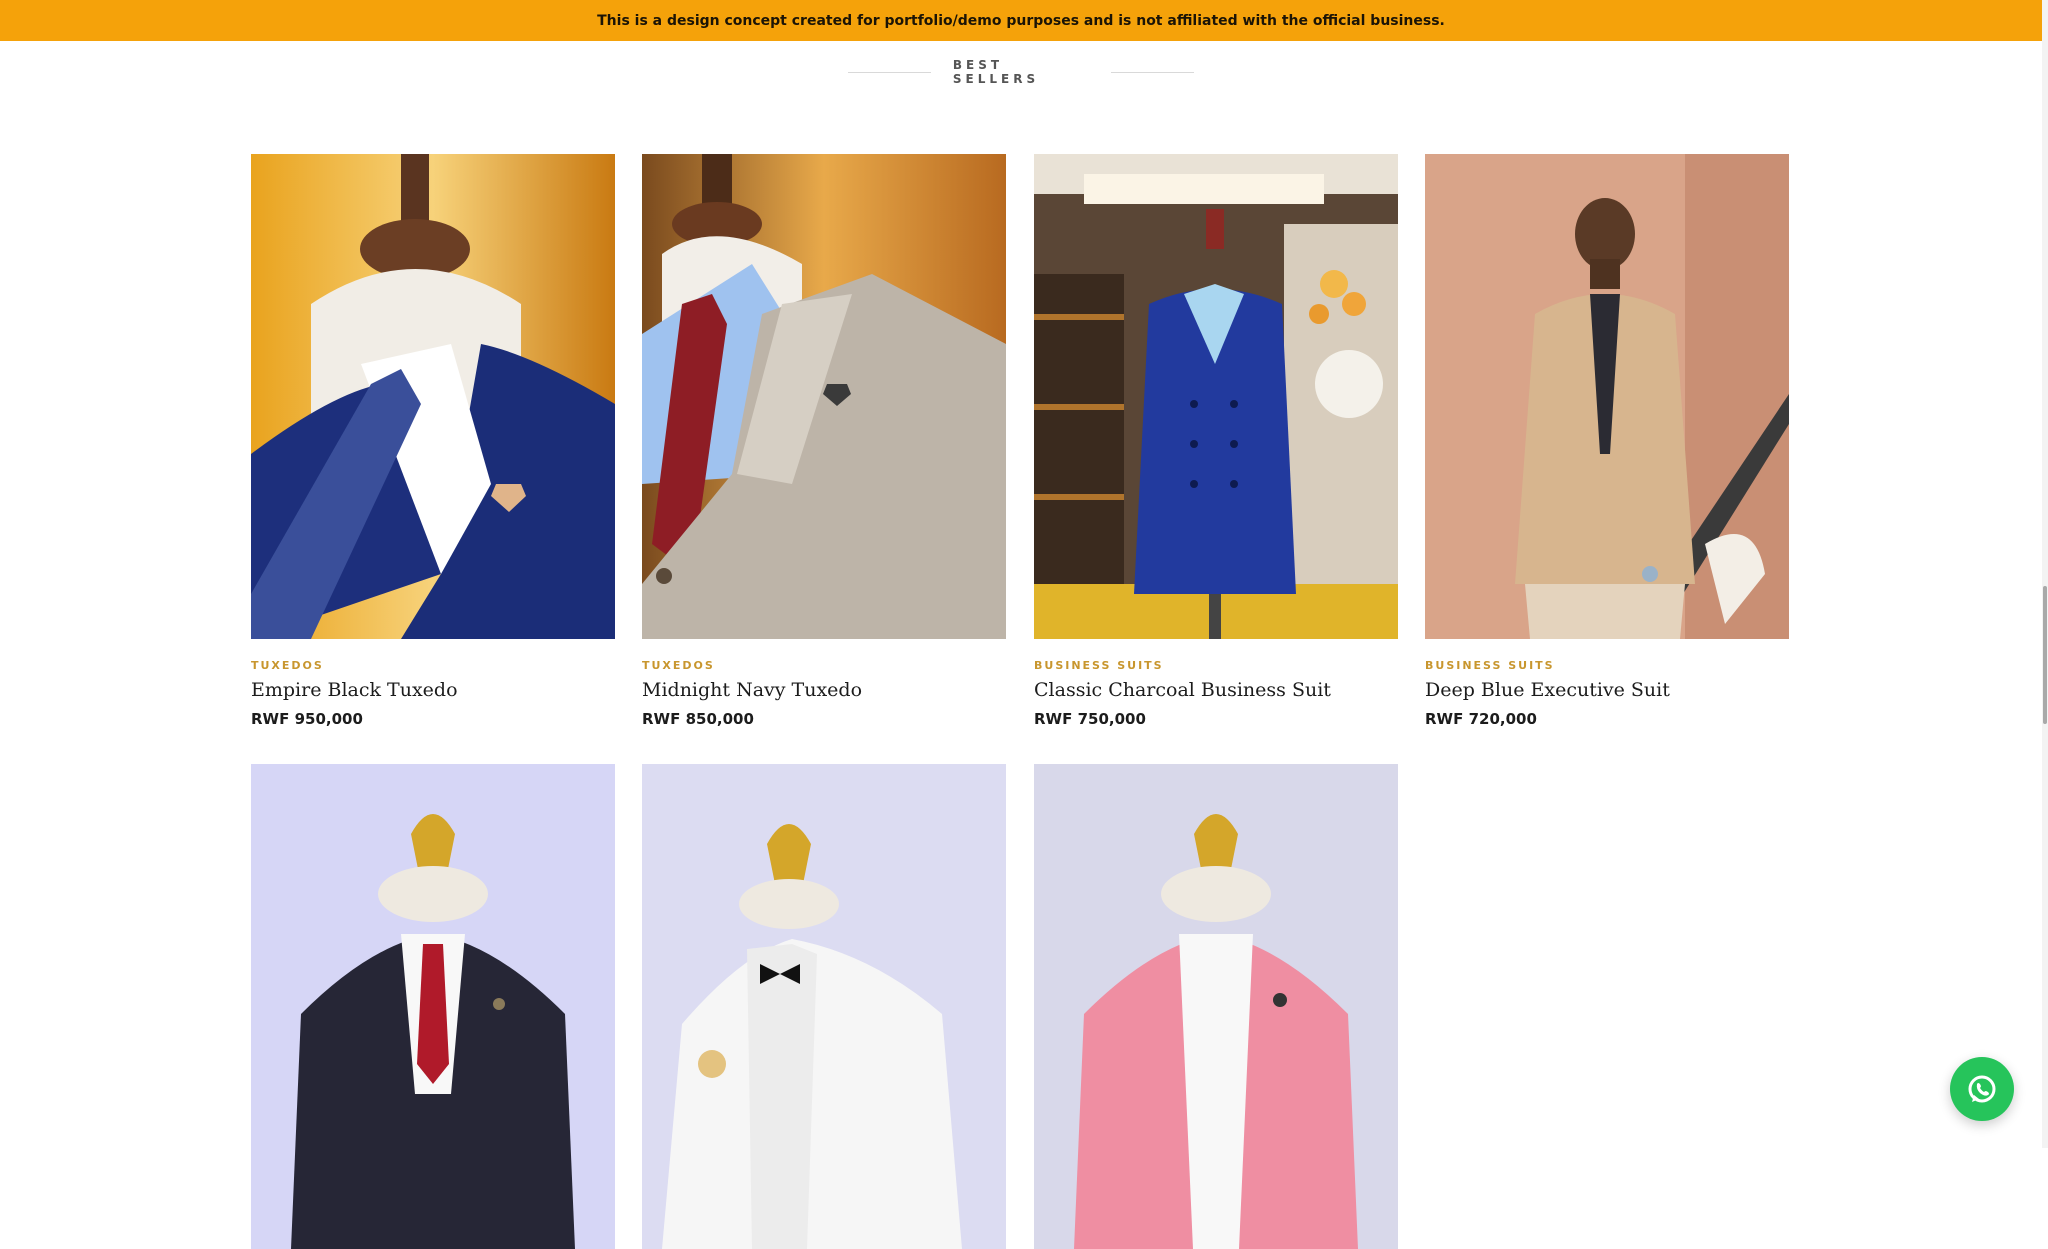 Image resolution: width=2048 pixels, height=1249 pixels. I want to click on product-price: RWF 950,000, so click(307, 719).